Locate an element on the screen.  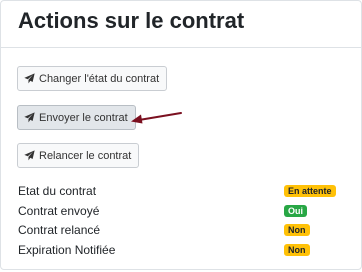
status-label: Etat du contrat is located at coordinates (57, 191).